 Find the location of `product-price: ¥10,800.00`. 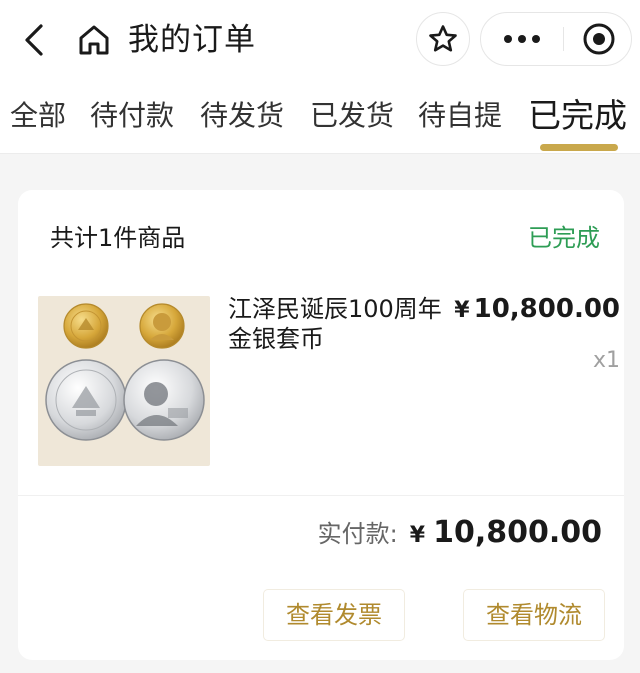

product-price: ¥10,800.00 is located at coordinates (537, 309).